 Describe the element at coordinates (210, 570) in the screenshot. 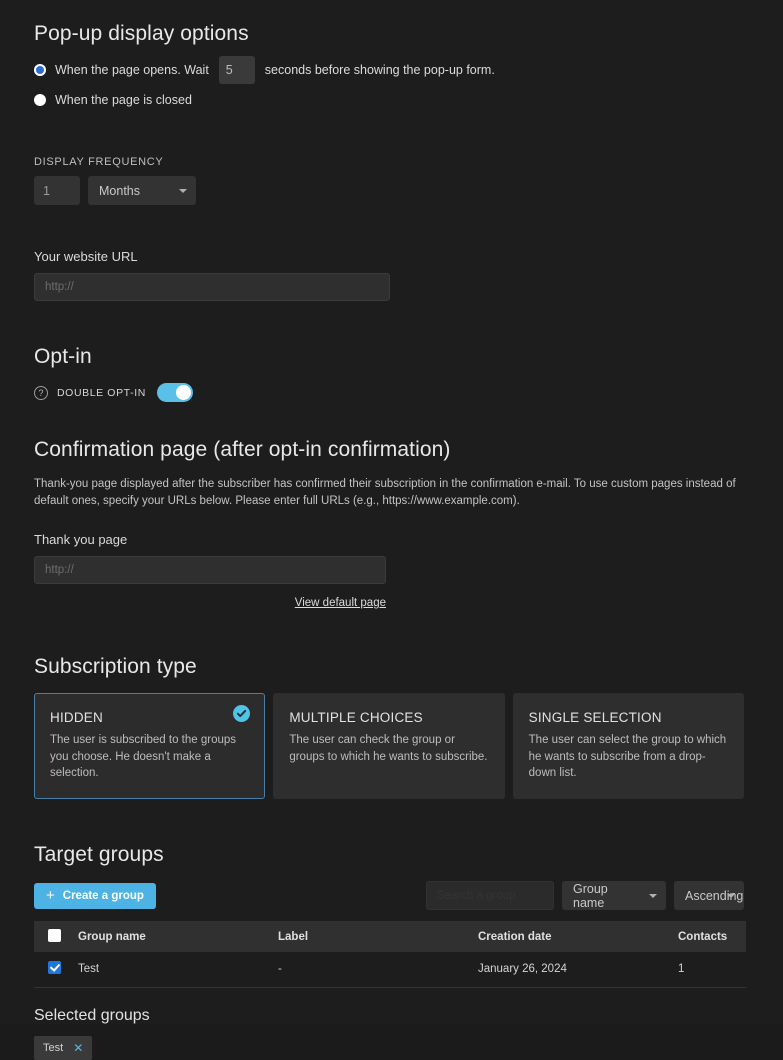

I see `thank-you-page-input` at that location.